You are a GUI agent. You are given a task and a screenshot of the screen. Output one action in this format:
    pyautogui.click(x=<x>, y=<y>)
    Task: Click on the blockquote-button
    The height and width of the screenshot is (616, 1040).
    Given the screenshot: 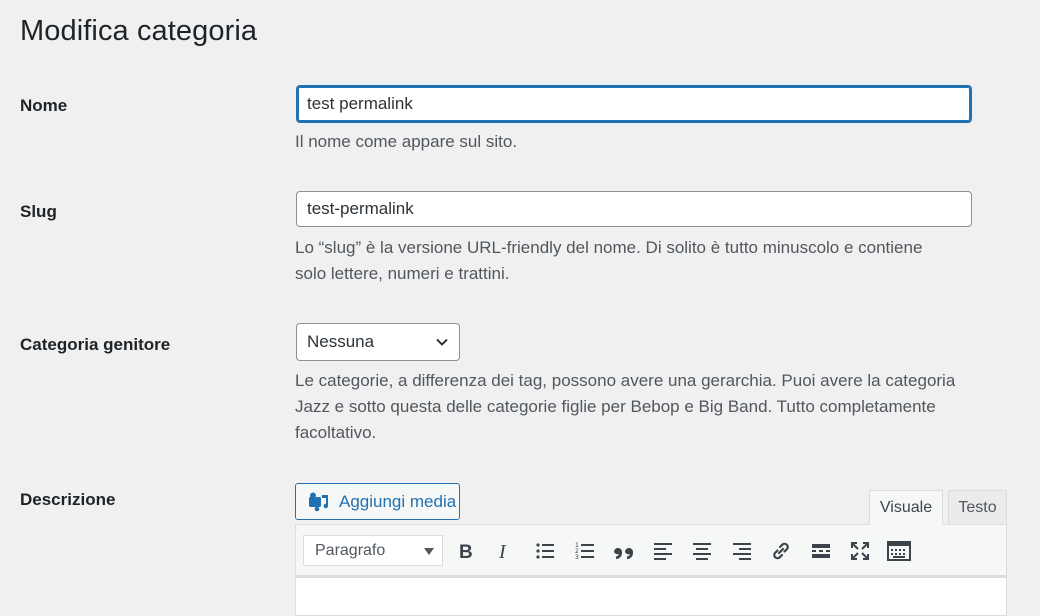 What is the action you would take?
    pyautogui.click(x=624, y=551)
    